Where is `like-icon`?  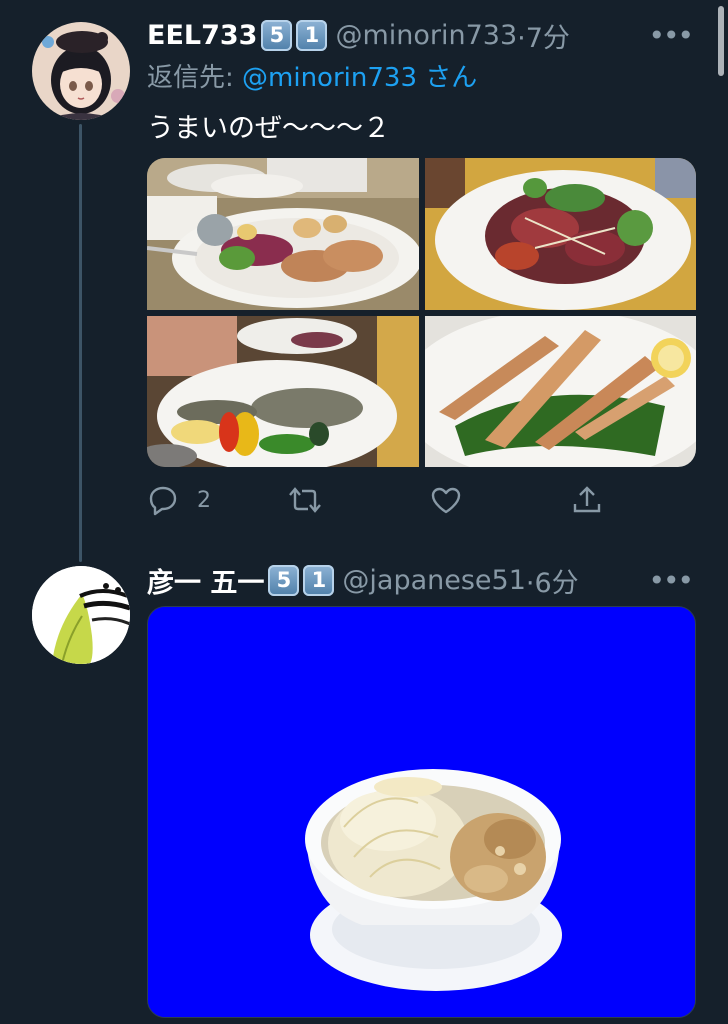 like-icon is located at coordinates (446, 500).